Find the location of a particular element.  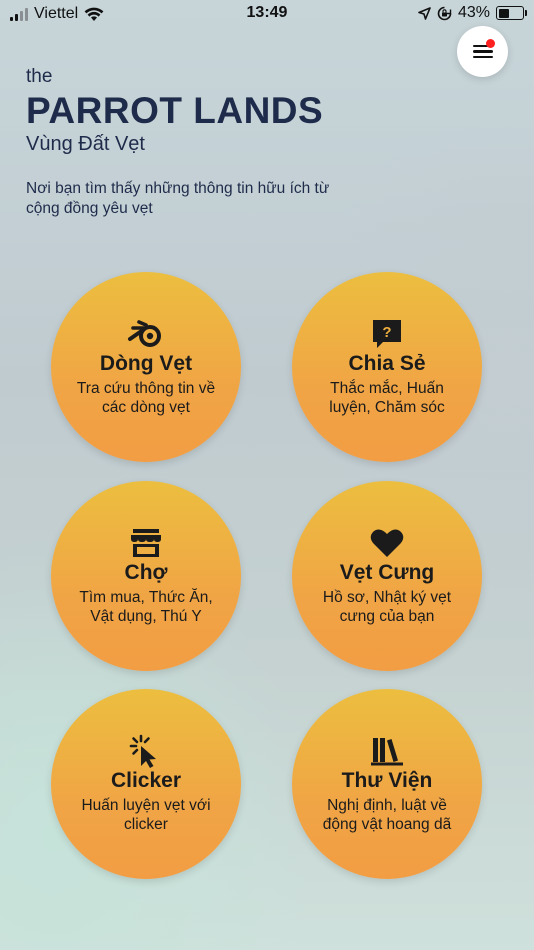

location-arrow-icon is located at coordinates (424, 13).